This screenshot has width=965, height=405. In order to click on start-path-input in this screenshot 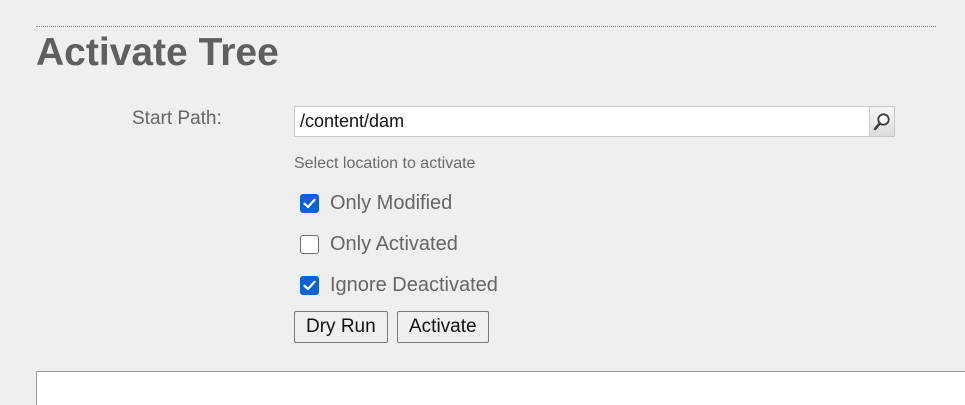, I will do `click(580, 121)`.